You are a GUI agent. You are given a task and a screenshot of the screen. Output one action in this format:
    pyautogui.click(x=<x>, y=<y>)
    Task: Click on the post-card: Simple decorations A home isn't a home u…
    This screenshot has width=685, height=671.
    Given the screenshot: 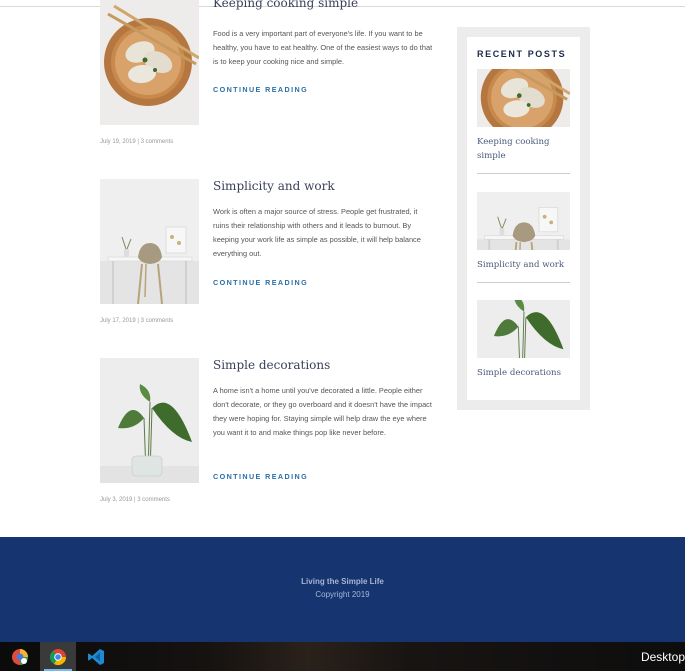 What is the action you would take?
    pyautogui.click(x=270, y=433)
    